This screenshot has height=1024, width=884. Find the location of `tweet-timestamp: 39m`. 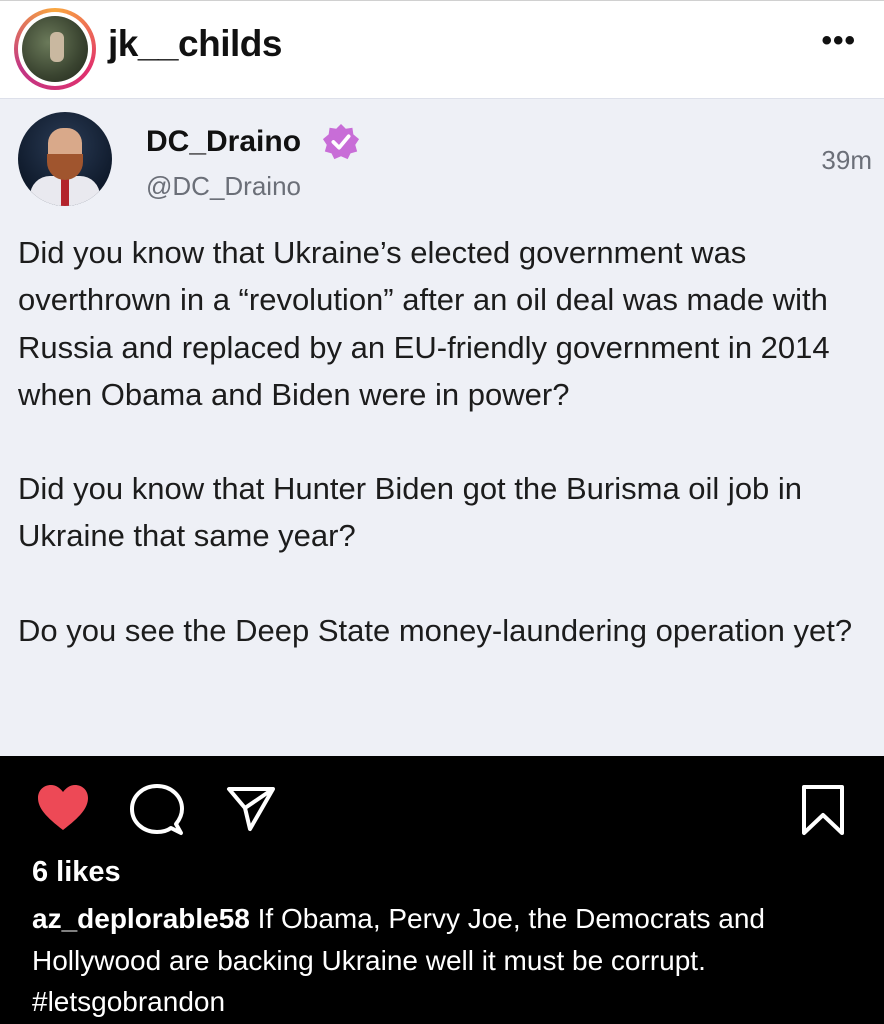

tweet-timestamp: 39m is located at coordinates (846, 160).